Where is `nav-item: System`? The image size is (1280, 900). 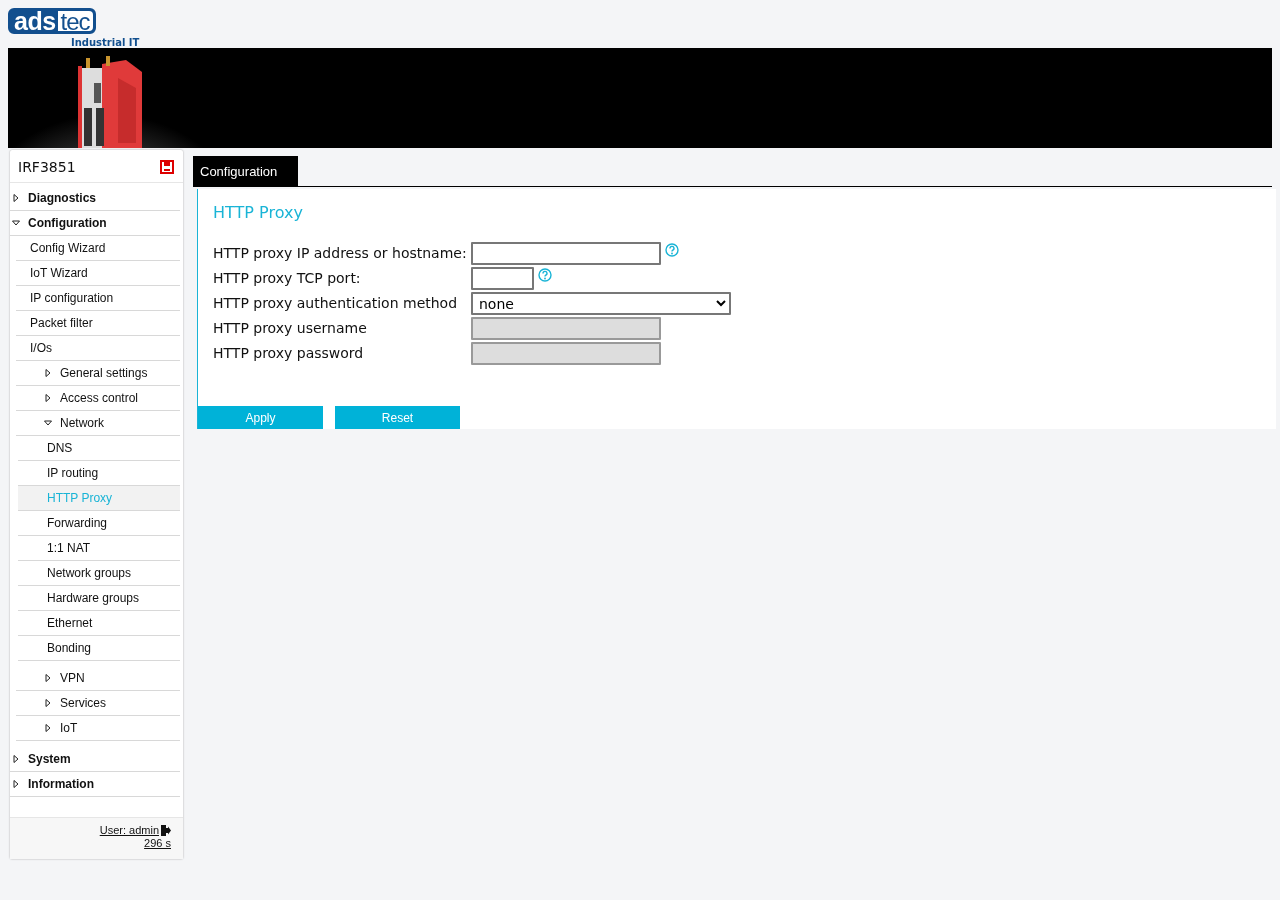
nav-item: System is located at coordinates (95, 759).